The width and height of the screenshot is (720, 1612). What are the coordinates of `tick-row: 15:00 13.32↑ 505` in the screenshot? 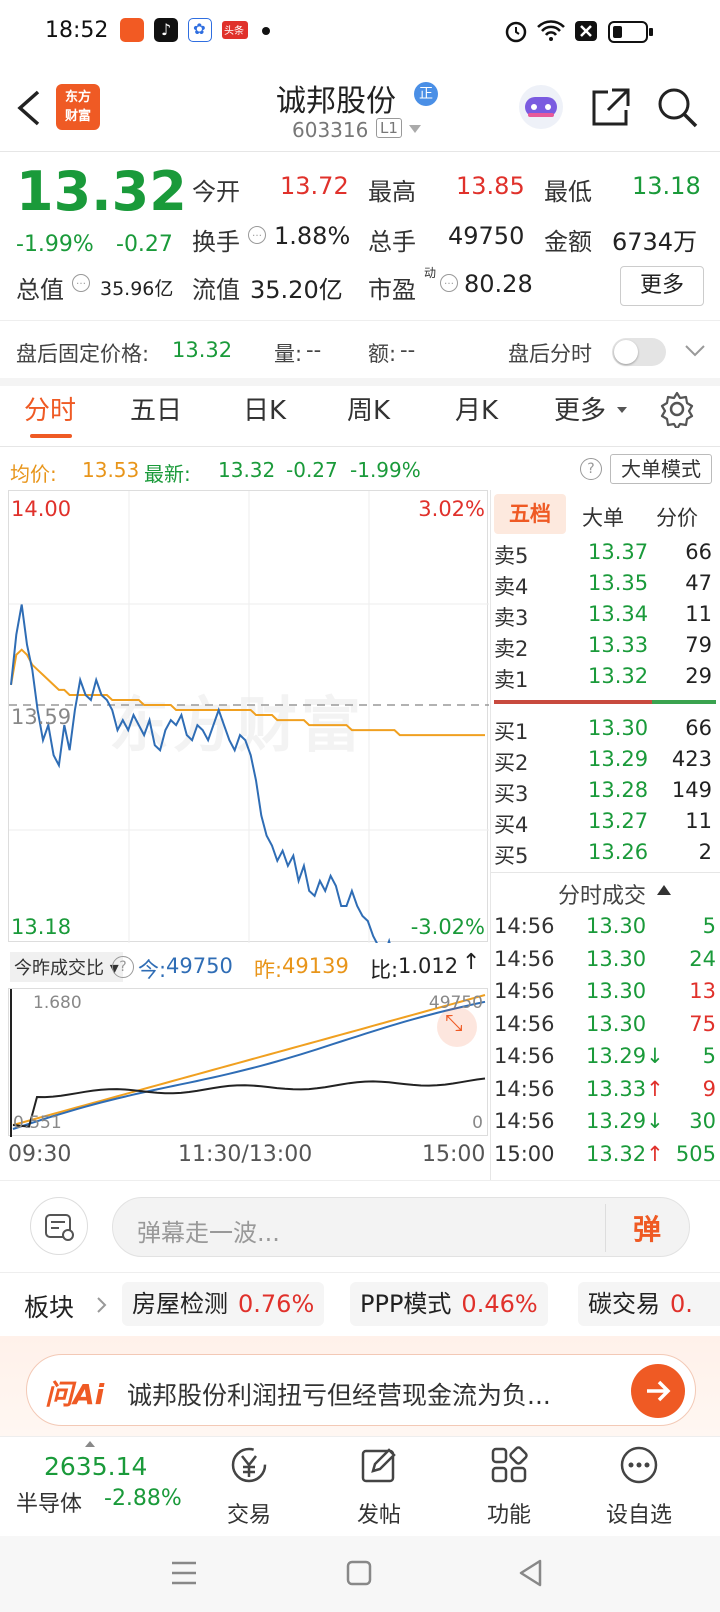 It's located at (605, 1158).